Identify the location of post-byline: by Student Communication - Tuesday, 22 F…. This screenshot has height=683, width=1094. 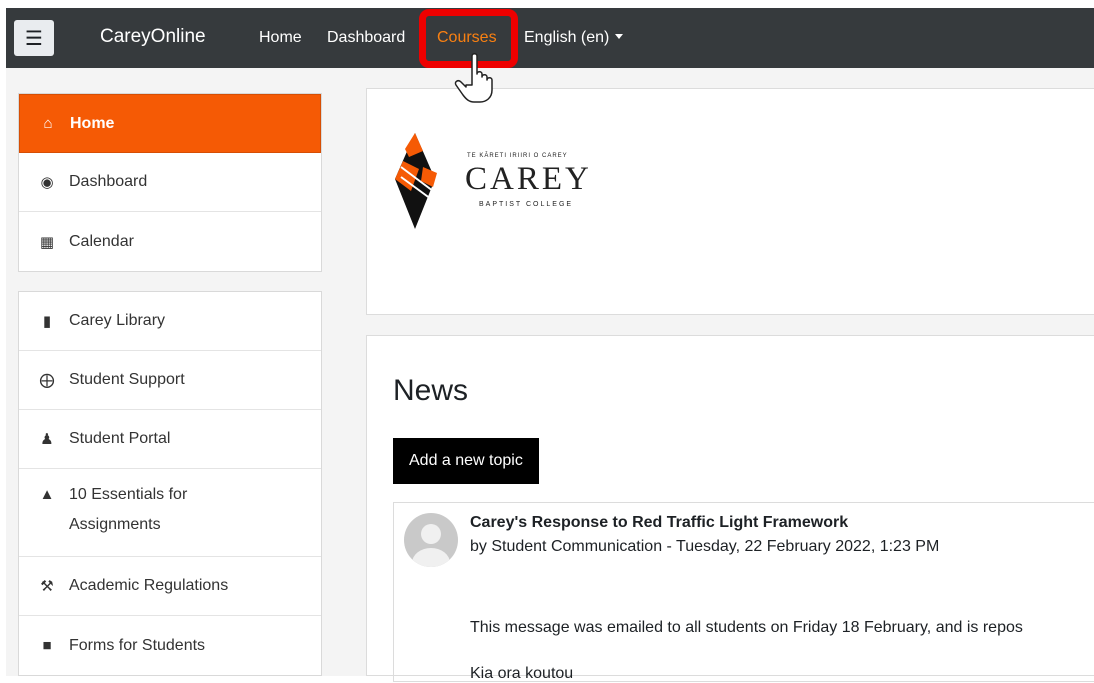
(705, 546).